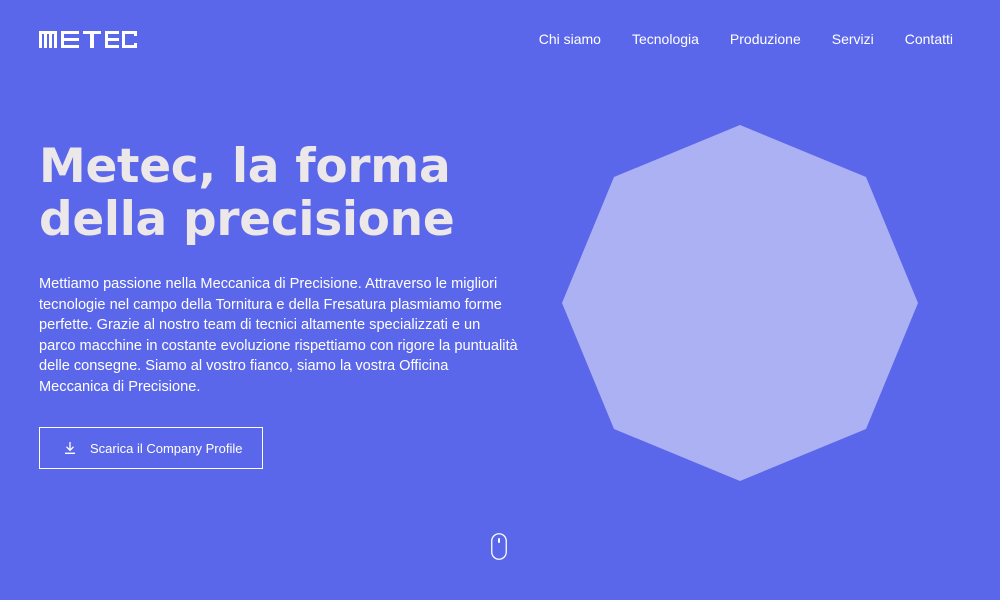 Image resolution: width=1000 pixels, height=600 pixels. What do you see at coordinates (665, 39) in the screenshot?
I see `nav-item-tecnologia: Tecnologia` at bounding box center [665, 39].